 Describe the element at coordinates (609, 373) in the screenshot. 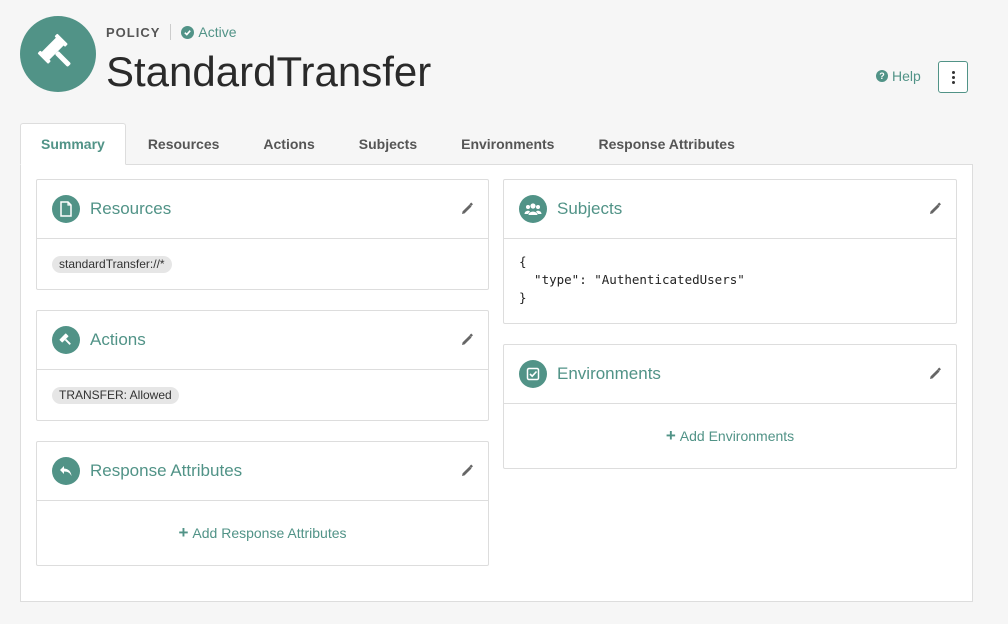

I see `environments-card-title: Environments` at that location.